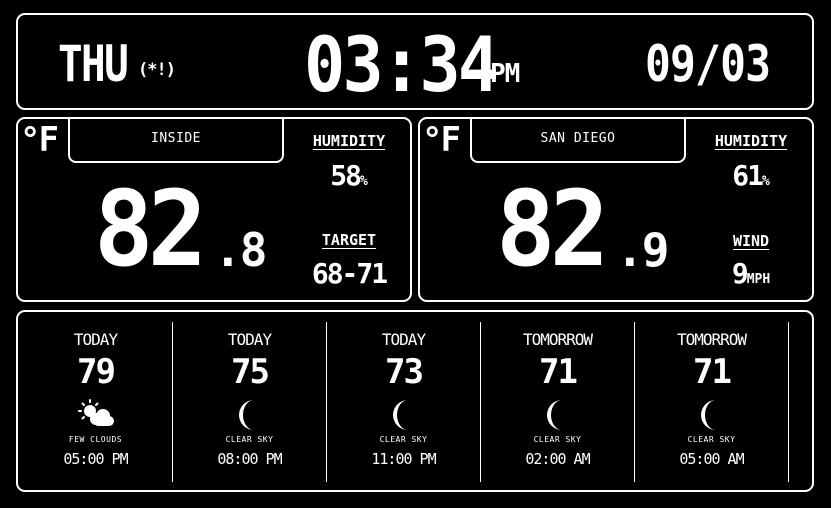  Describe the element at coordinates (346, 175) in the screenshot. I see `inside-humidity-value: 58` at that location.